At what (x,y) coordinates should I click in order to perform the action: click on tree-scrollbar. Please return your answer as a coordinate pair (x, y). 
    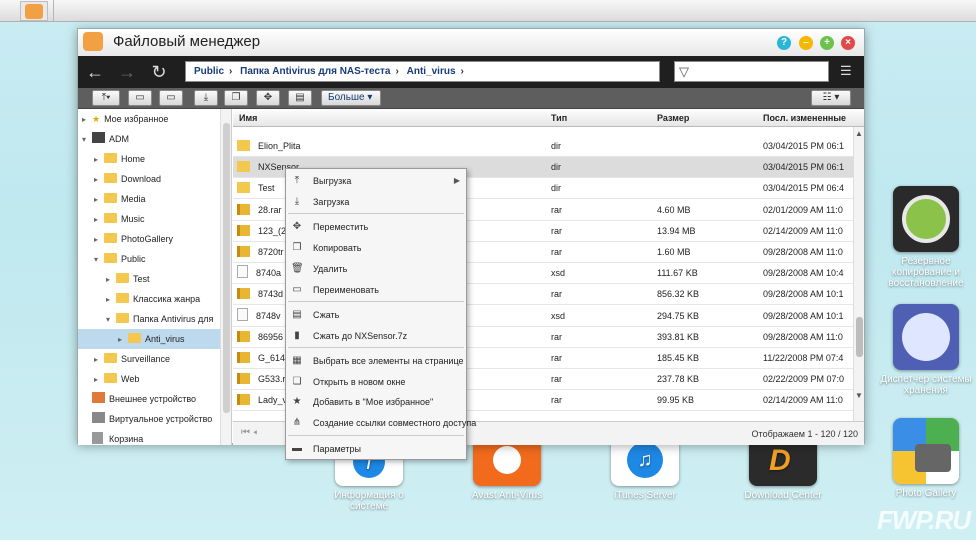
    Looking at the image, I should click on (225, 277).